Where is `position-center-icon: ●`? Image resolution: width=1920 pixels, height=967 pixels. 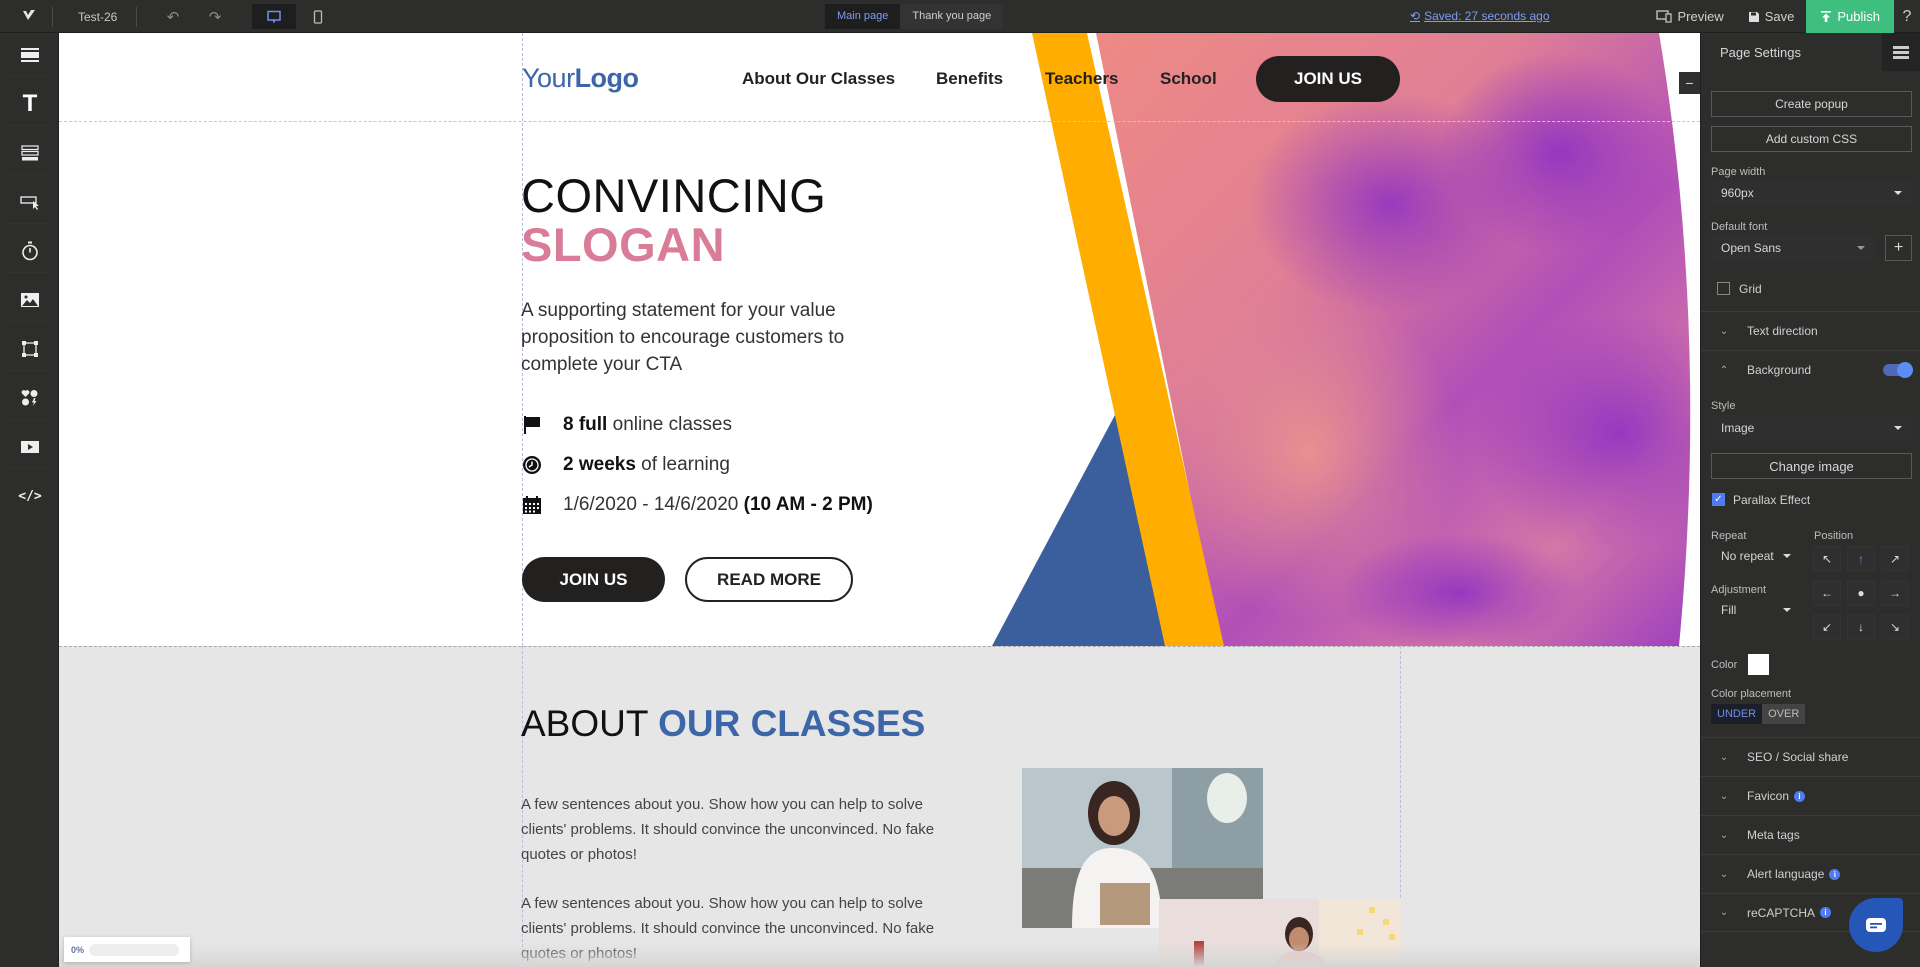
position-center-icon: ● is located at coordinates (1861, 593).